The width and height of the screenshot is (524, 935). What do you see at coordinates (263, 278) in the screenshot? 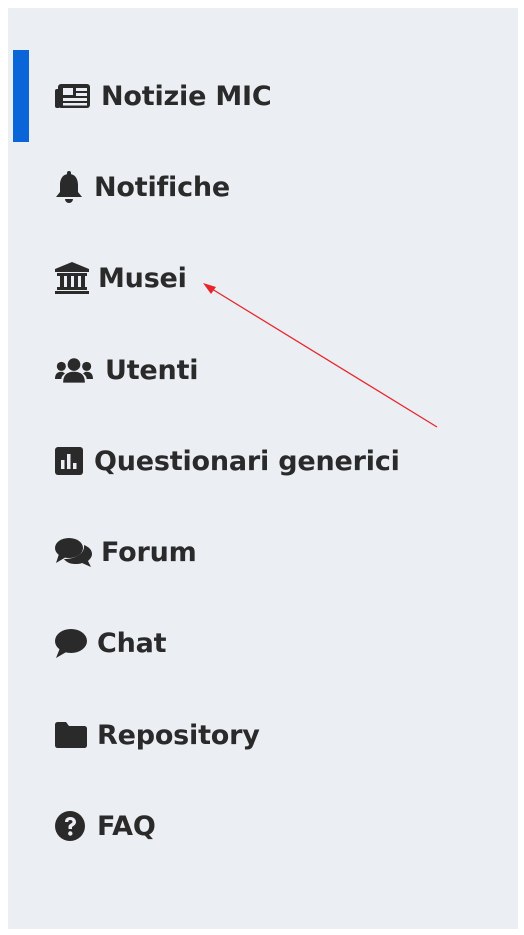
I see `sidebar-item-musei: Musei` at bounding box center [263, 278].